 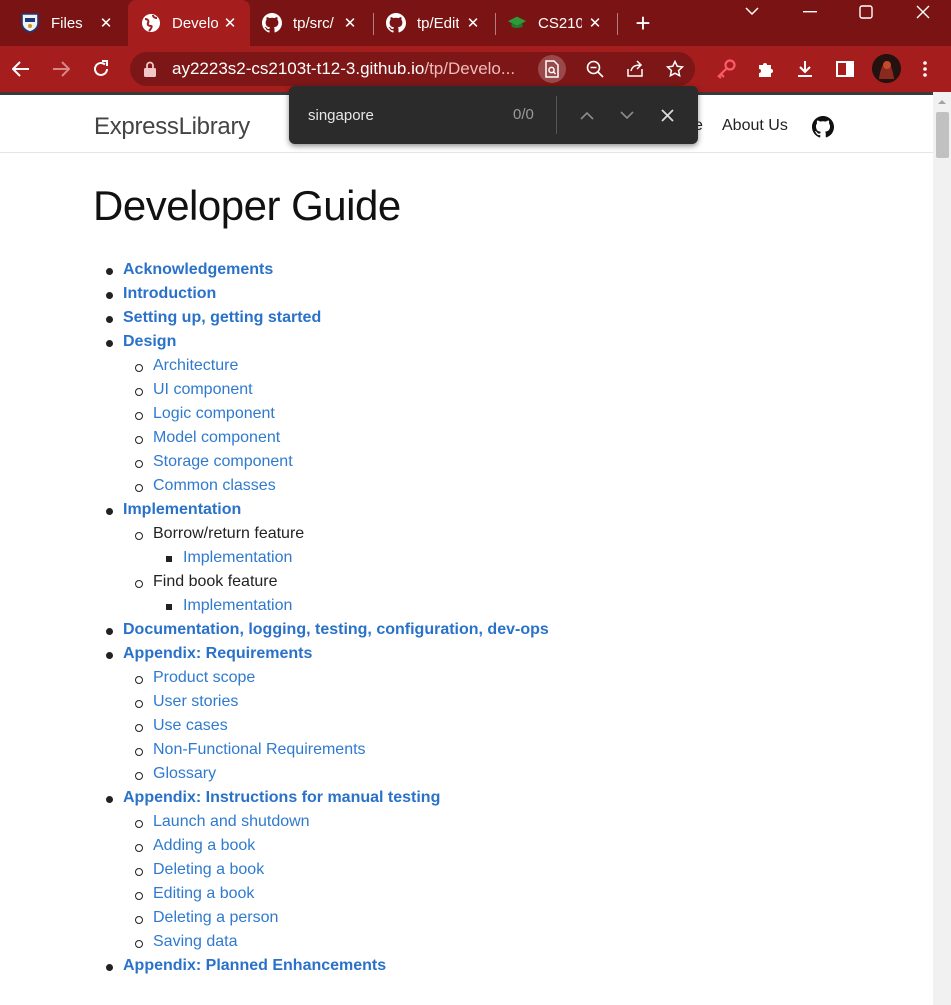 I want to click on tab-github-edit: tp/Edit ✕, so click(x=434, y=23).